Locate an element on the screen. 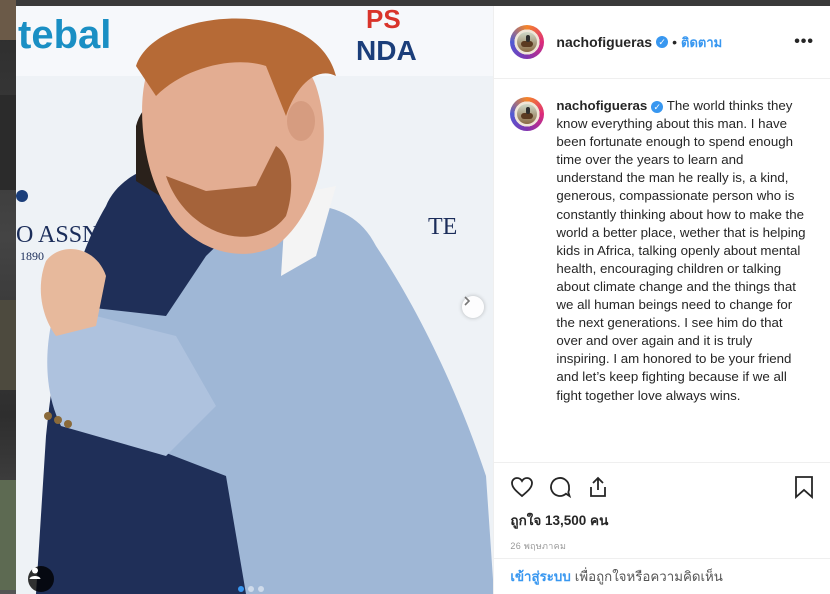 This screenshot has width=830, height=594. save-button is located at coordinates (804, 487).